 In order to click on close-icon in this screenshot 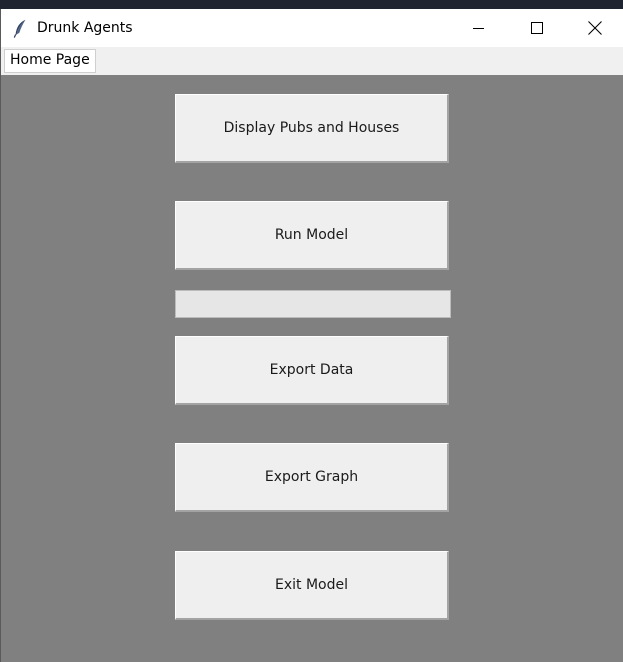, I will do `click(595, 28)`.